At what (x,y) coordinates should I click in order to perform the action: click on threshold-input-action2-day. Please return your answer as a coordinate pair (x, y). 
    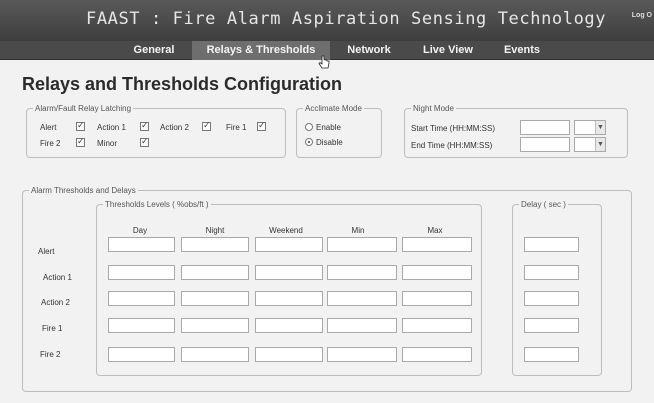
    Looking at the image, I should click on (141, 298).